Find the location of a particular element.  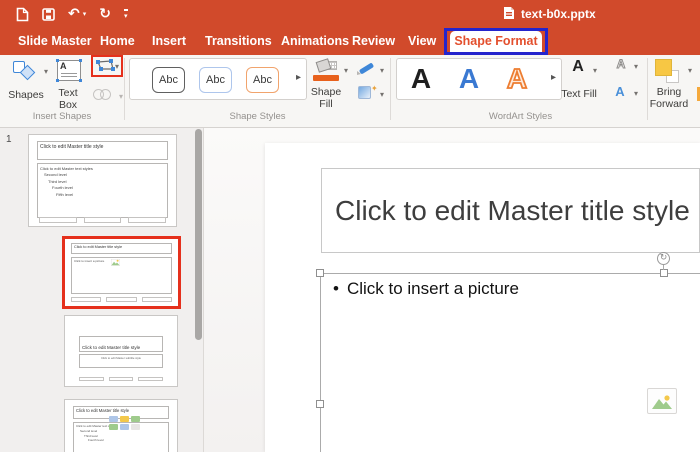

text-outline-letter: A is located at coordinates (621, 64).